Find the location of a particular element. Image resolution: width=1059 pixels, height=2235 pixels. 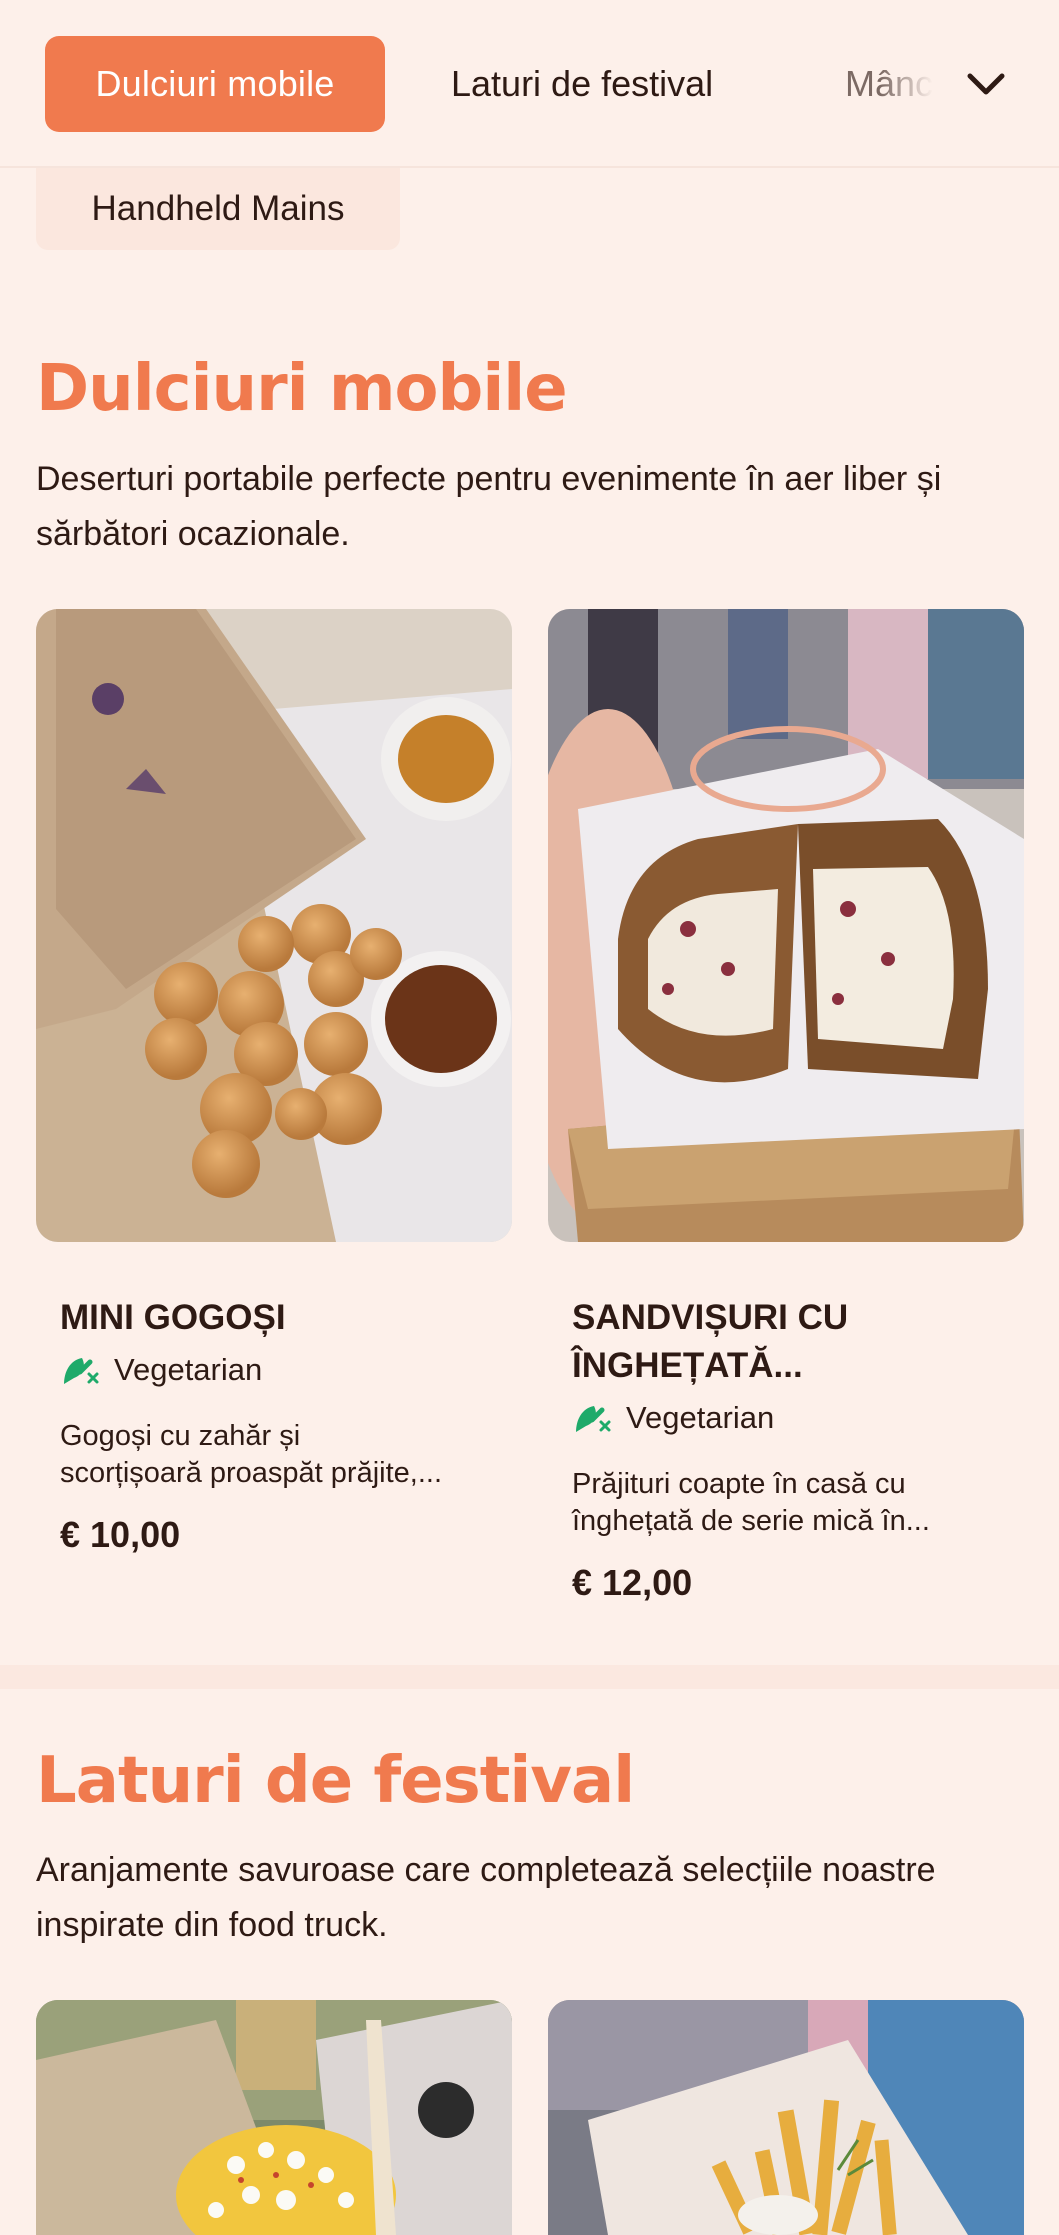

category-tab-partial: Mânc is located at coordinates (895, 84).